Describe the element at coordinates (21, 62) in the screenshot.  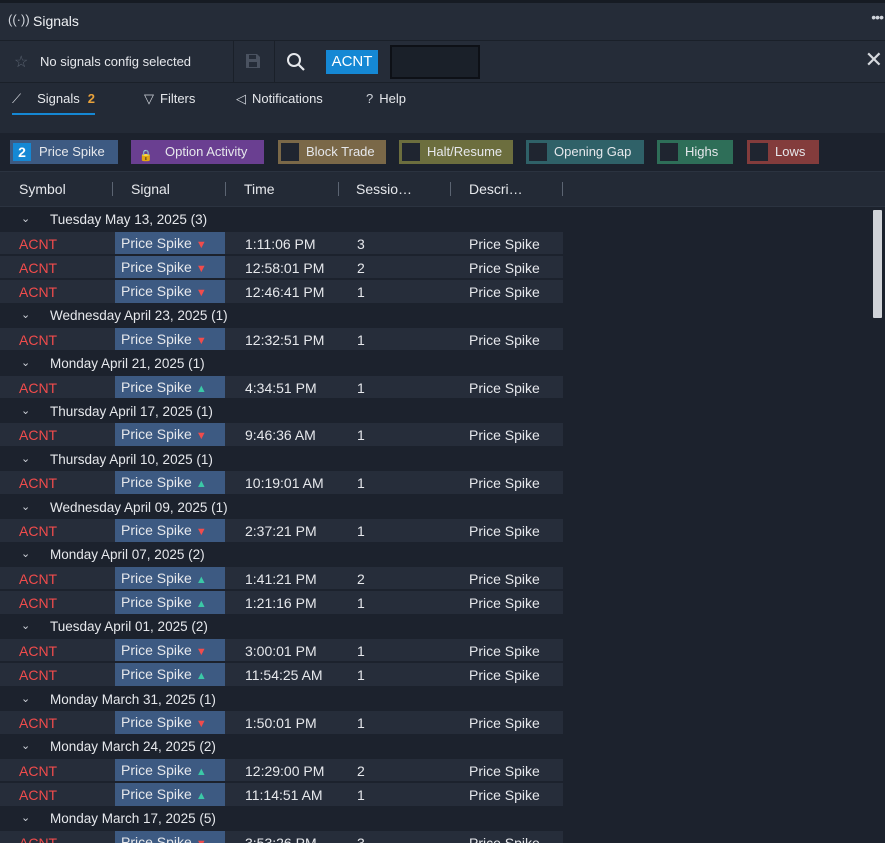
I see `star-icon: ☆` at that location.